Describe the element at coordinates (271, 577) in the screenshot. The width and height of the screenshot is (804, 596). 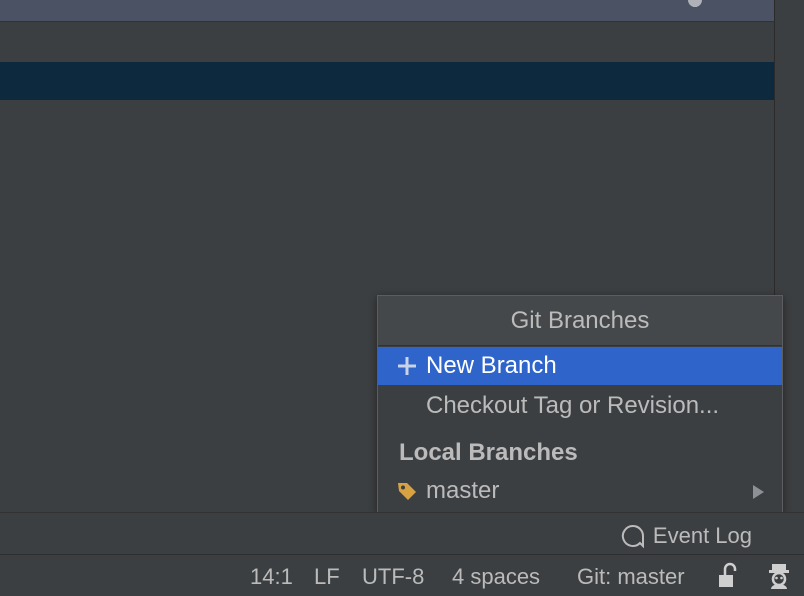
I see `caret-position: 14:1` at that location.